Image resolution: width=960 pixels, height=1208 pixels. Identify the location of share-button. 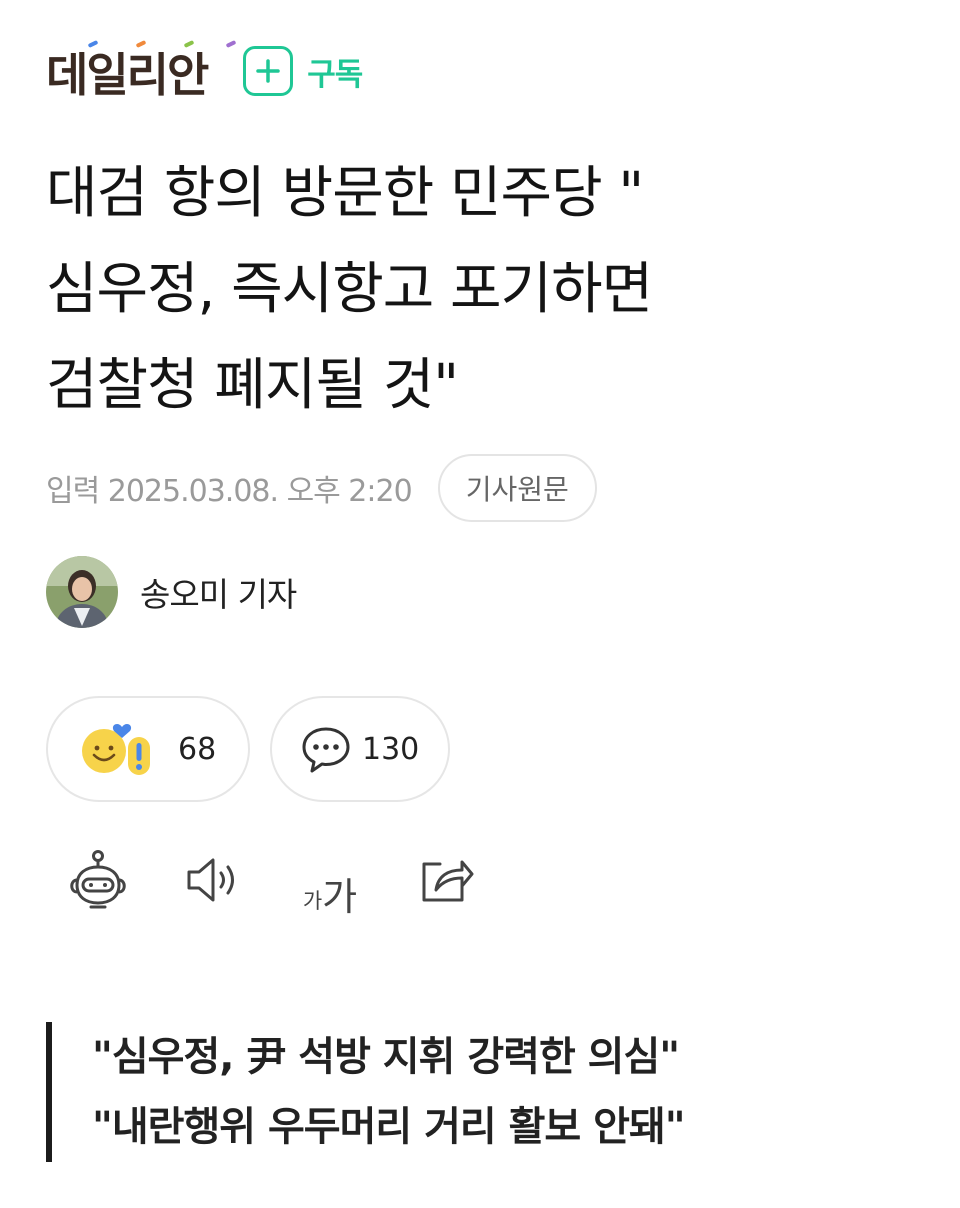
(446, 880).